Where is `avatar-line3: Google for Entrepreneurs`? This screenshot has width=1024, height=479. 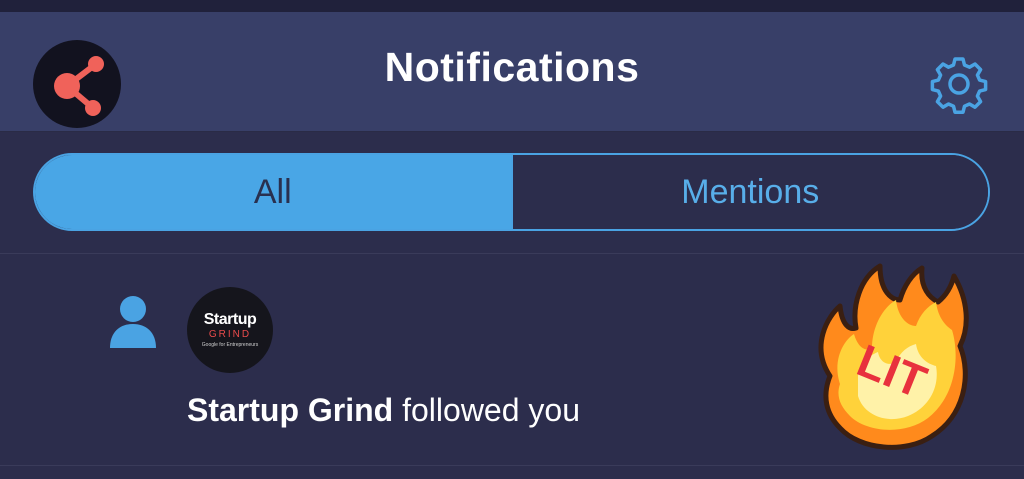
avatar-line3: Google for Entrepreneurs is located at coordinates (230, 345).